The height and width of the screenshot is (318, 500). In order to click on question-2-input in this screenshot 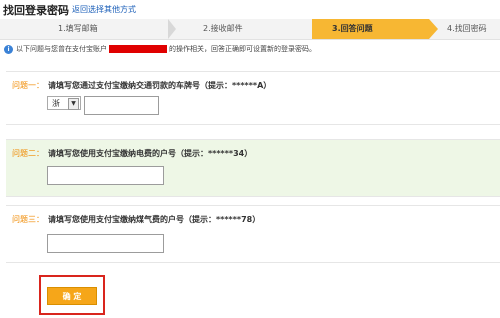, I will do `click(105, 175)`.